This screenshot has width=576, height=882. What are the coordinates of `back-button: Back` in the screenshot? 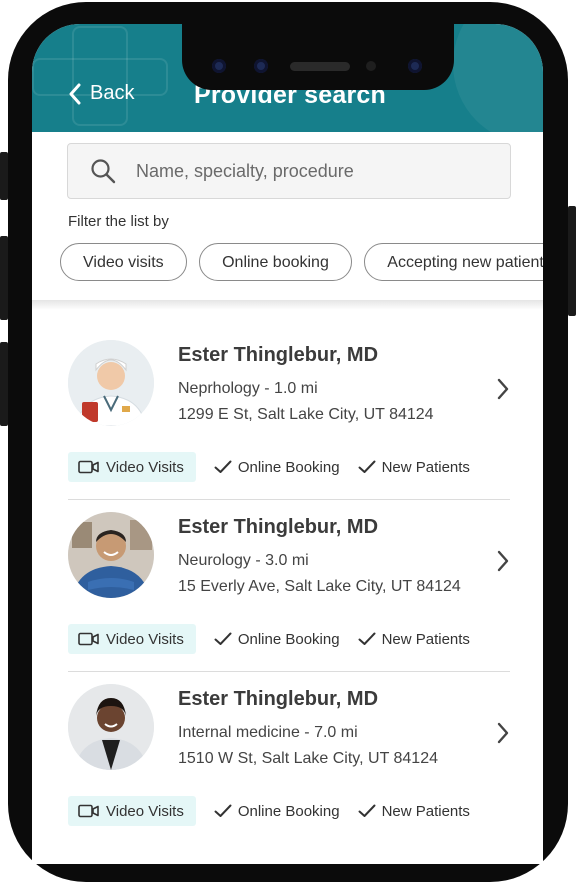 It's located at (101, 93).